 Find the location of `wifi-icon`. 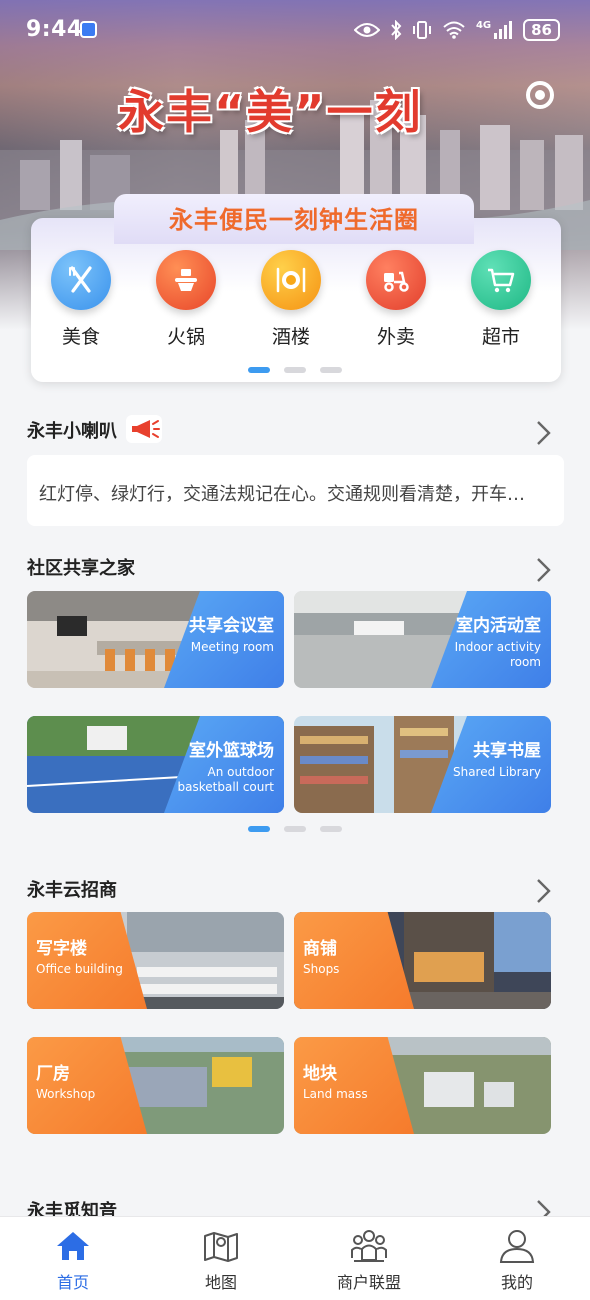

wifi-icon is located at coordinates (454, 30).